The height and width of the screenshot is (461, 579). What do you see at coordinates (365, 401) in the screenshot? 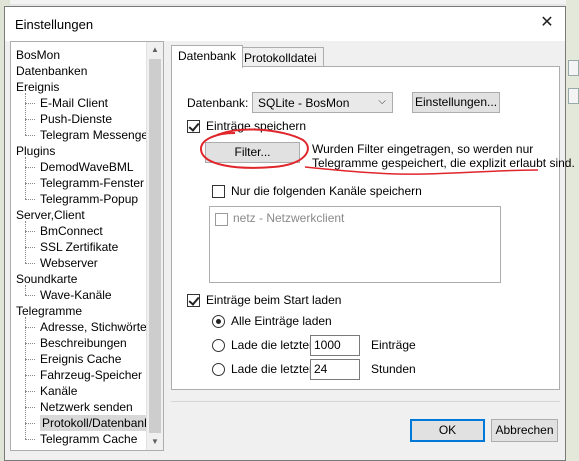
I see `footer-divider` at bounding box center [365, 401].